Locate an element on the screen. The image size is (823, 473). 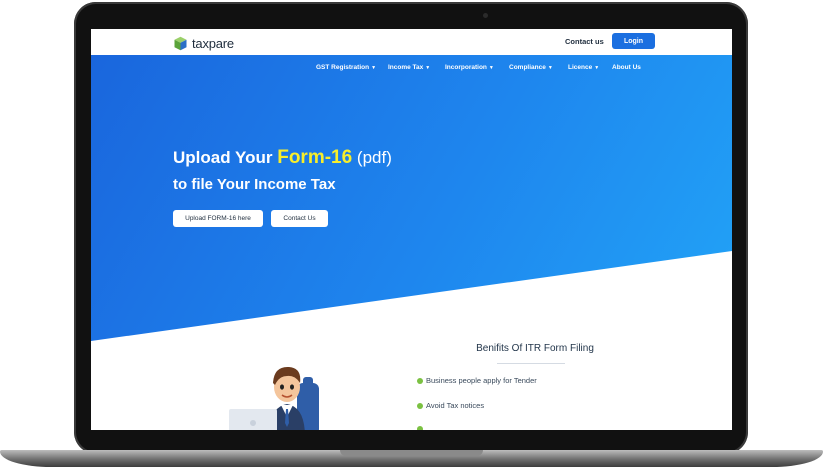
nav-item-income-tax: Income Tax ▼ is located at coordinates (409, 67).